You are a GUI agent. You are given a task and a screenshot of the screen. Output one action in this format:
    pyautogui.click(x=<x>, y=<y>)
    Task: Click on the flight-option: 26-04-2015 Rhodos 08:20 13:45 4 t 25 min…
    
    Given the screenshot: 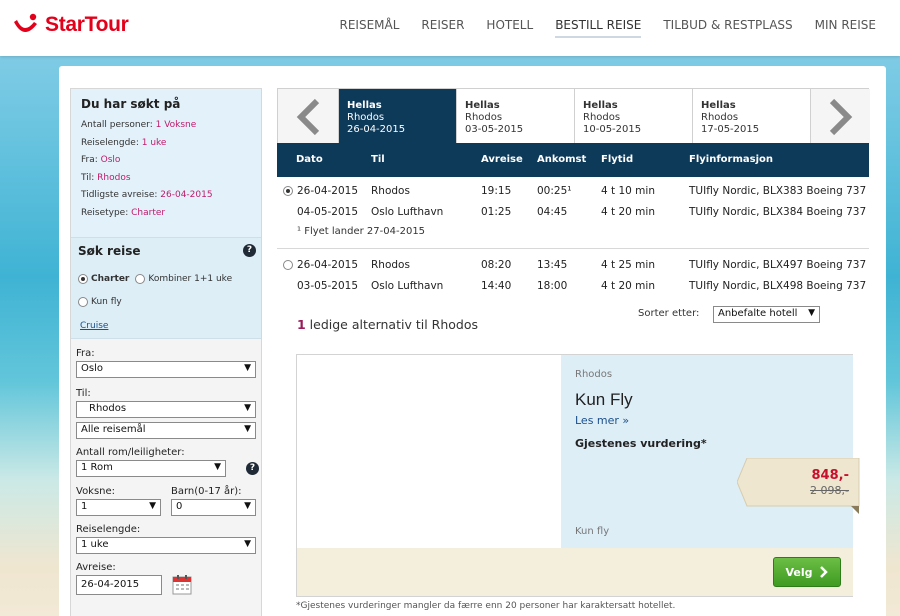 What is the action you would take?
    pyautogui.click(x=573, y=275)
    